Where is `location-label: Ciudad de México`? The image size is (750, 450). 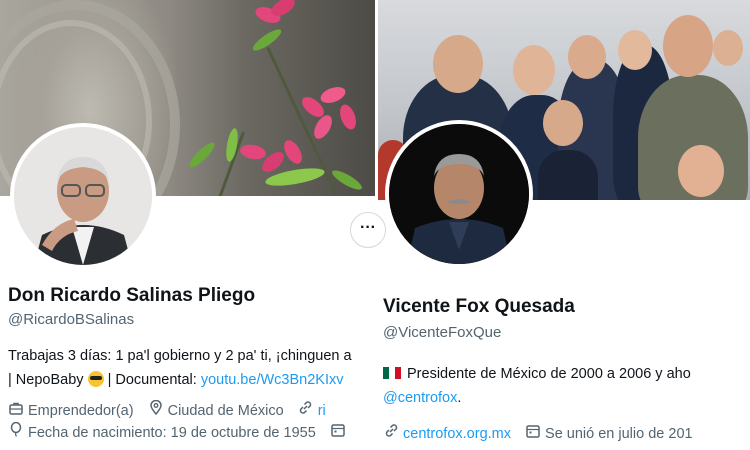 location-label: Ciudad de México is located at coordinates (225, 411).